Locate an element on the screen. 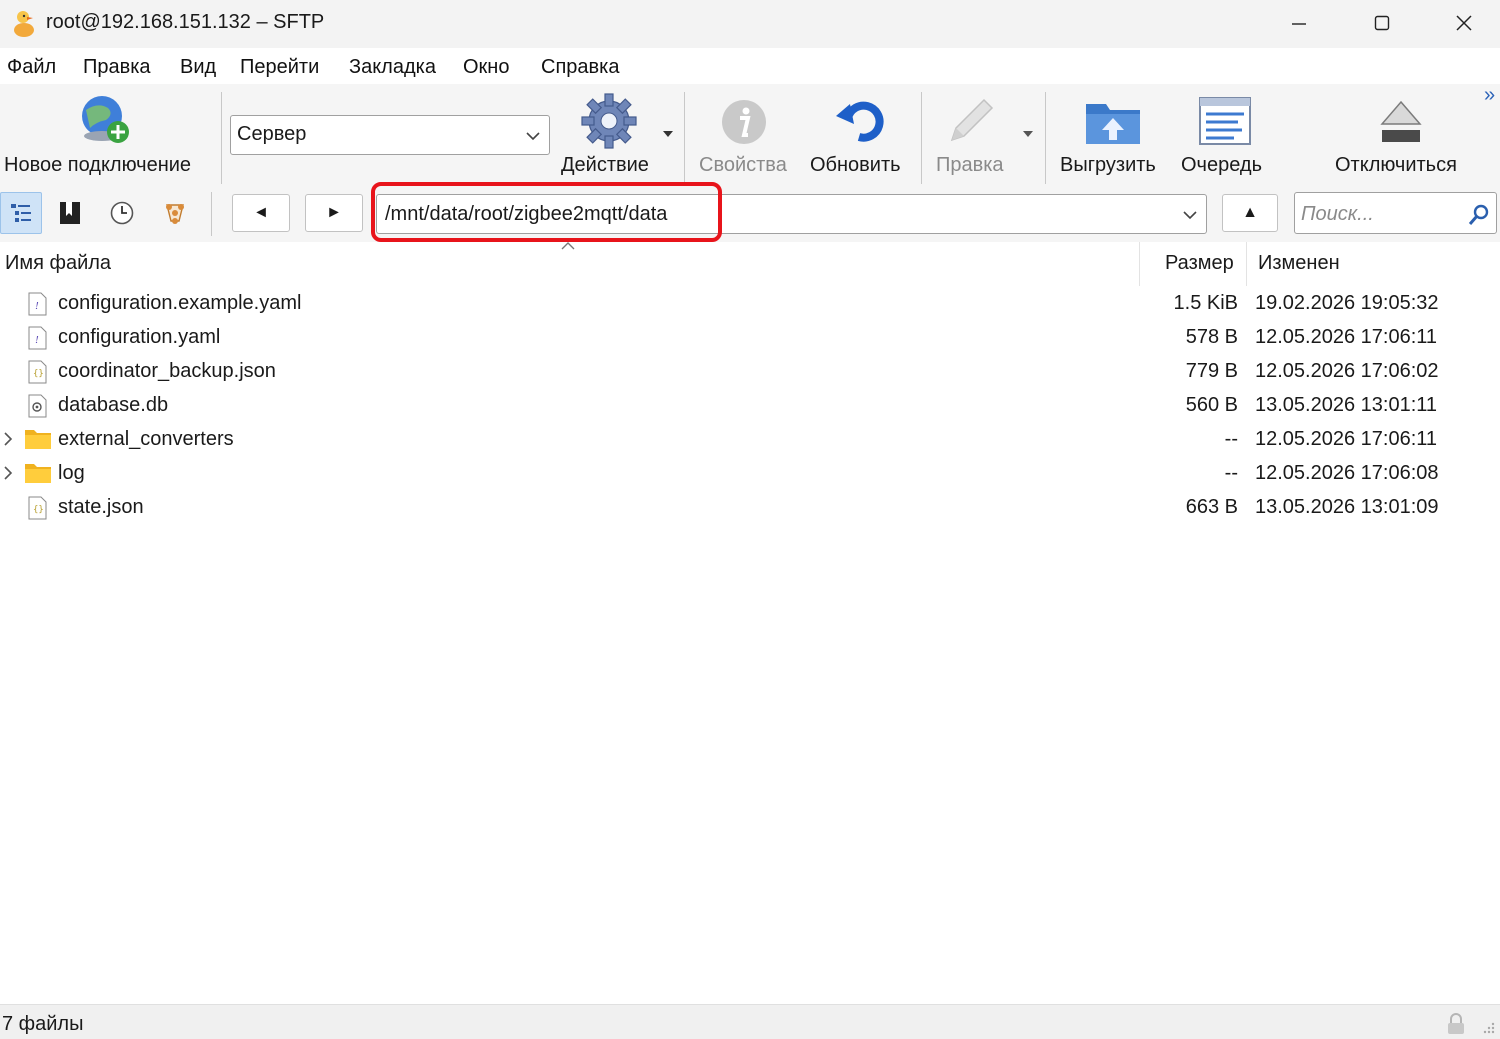  back-button: ◄ is located at coordinates (261, 213).